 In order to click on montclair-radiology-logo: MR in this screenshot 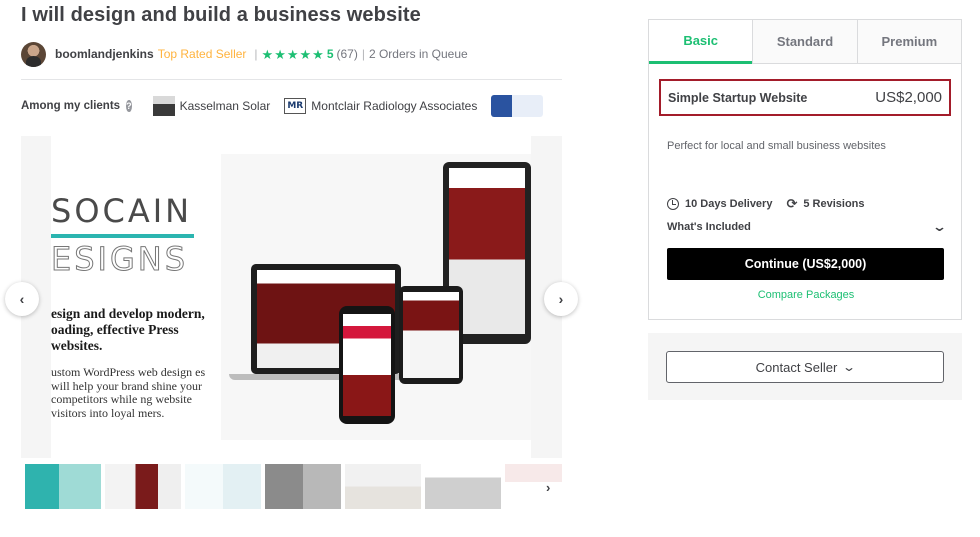, I will do `click(295, 106)`.